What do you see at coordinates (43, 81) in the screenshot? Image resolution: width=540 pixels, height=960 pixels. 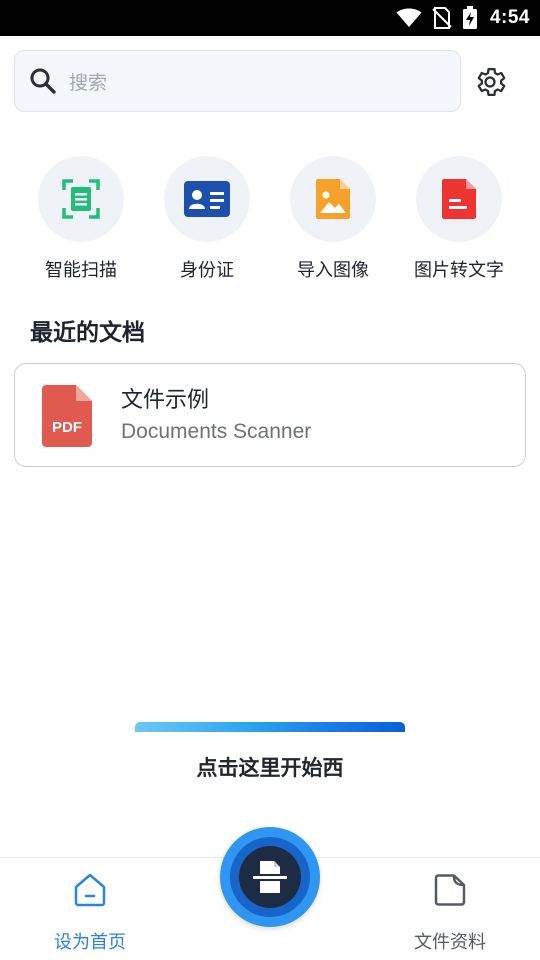 I see `search-icon` at bounding box center [43, 81].